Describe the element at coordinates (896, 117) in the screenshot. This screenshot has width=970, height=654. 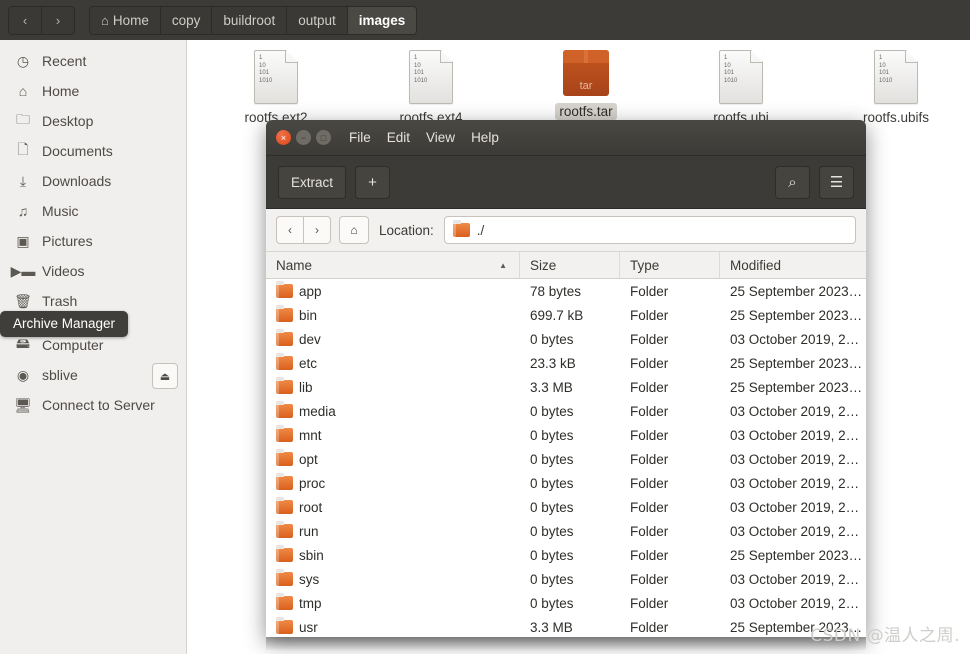
I see `file-label: rootfs.ubifs` at that location.